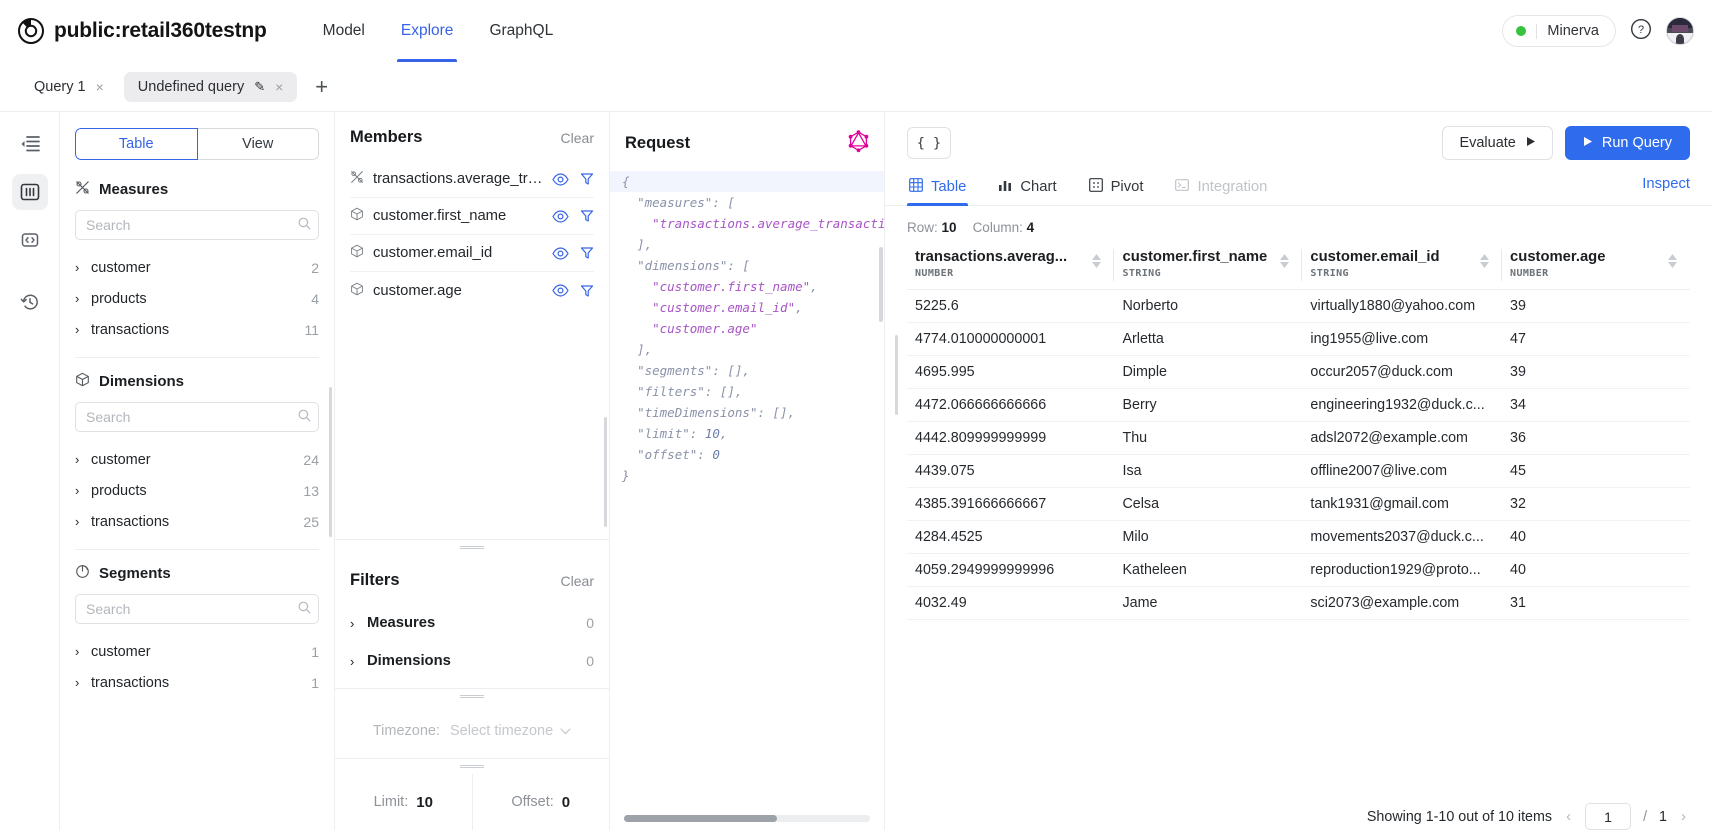 The height and width of the screenshot is (830, 1712). What do you see at coordinates (1596, 603) in the screenshot?
I see `cell-age: 31` at bounding box center [1596, 603].